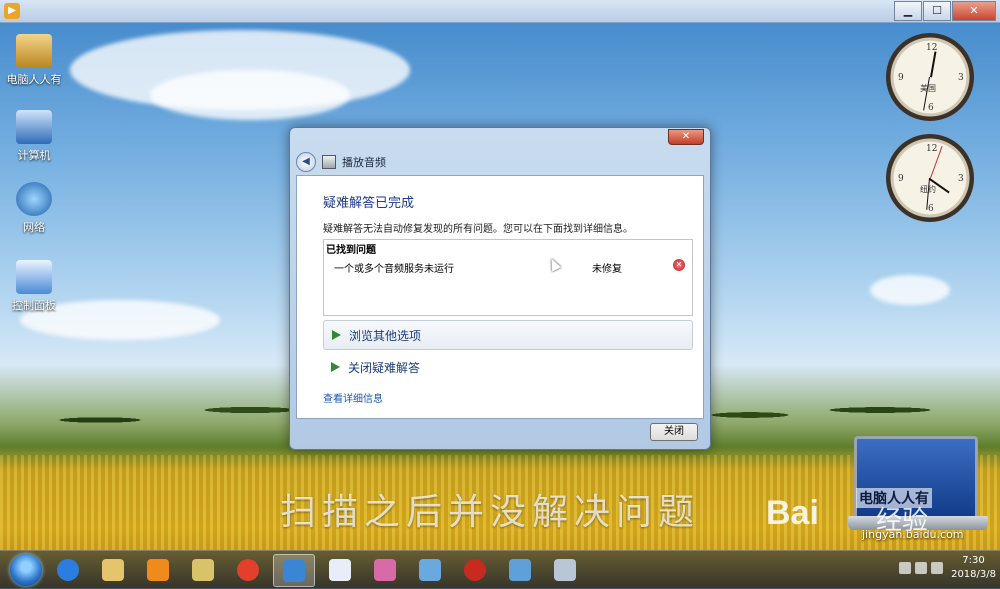 The image size is (1000, 589). Describe the element at coordinates (34, 305) in the screenshot. I see `desktop-icon-label: 控制面板` at that location.